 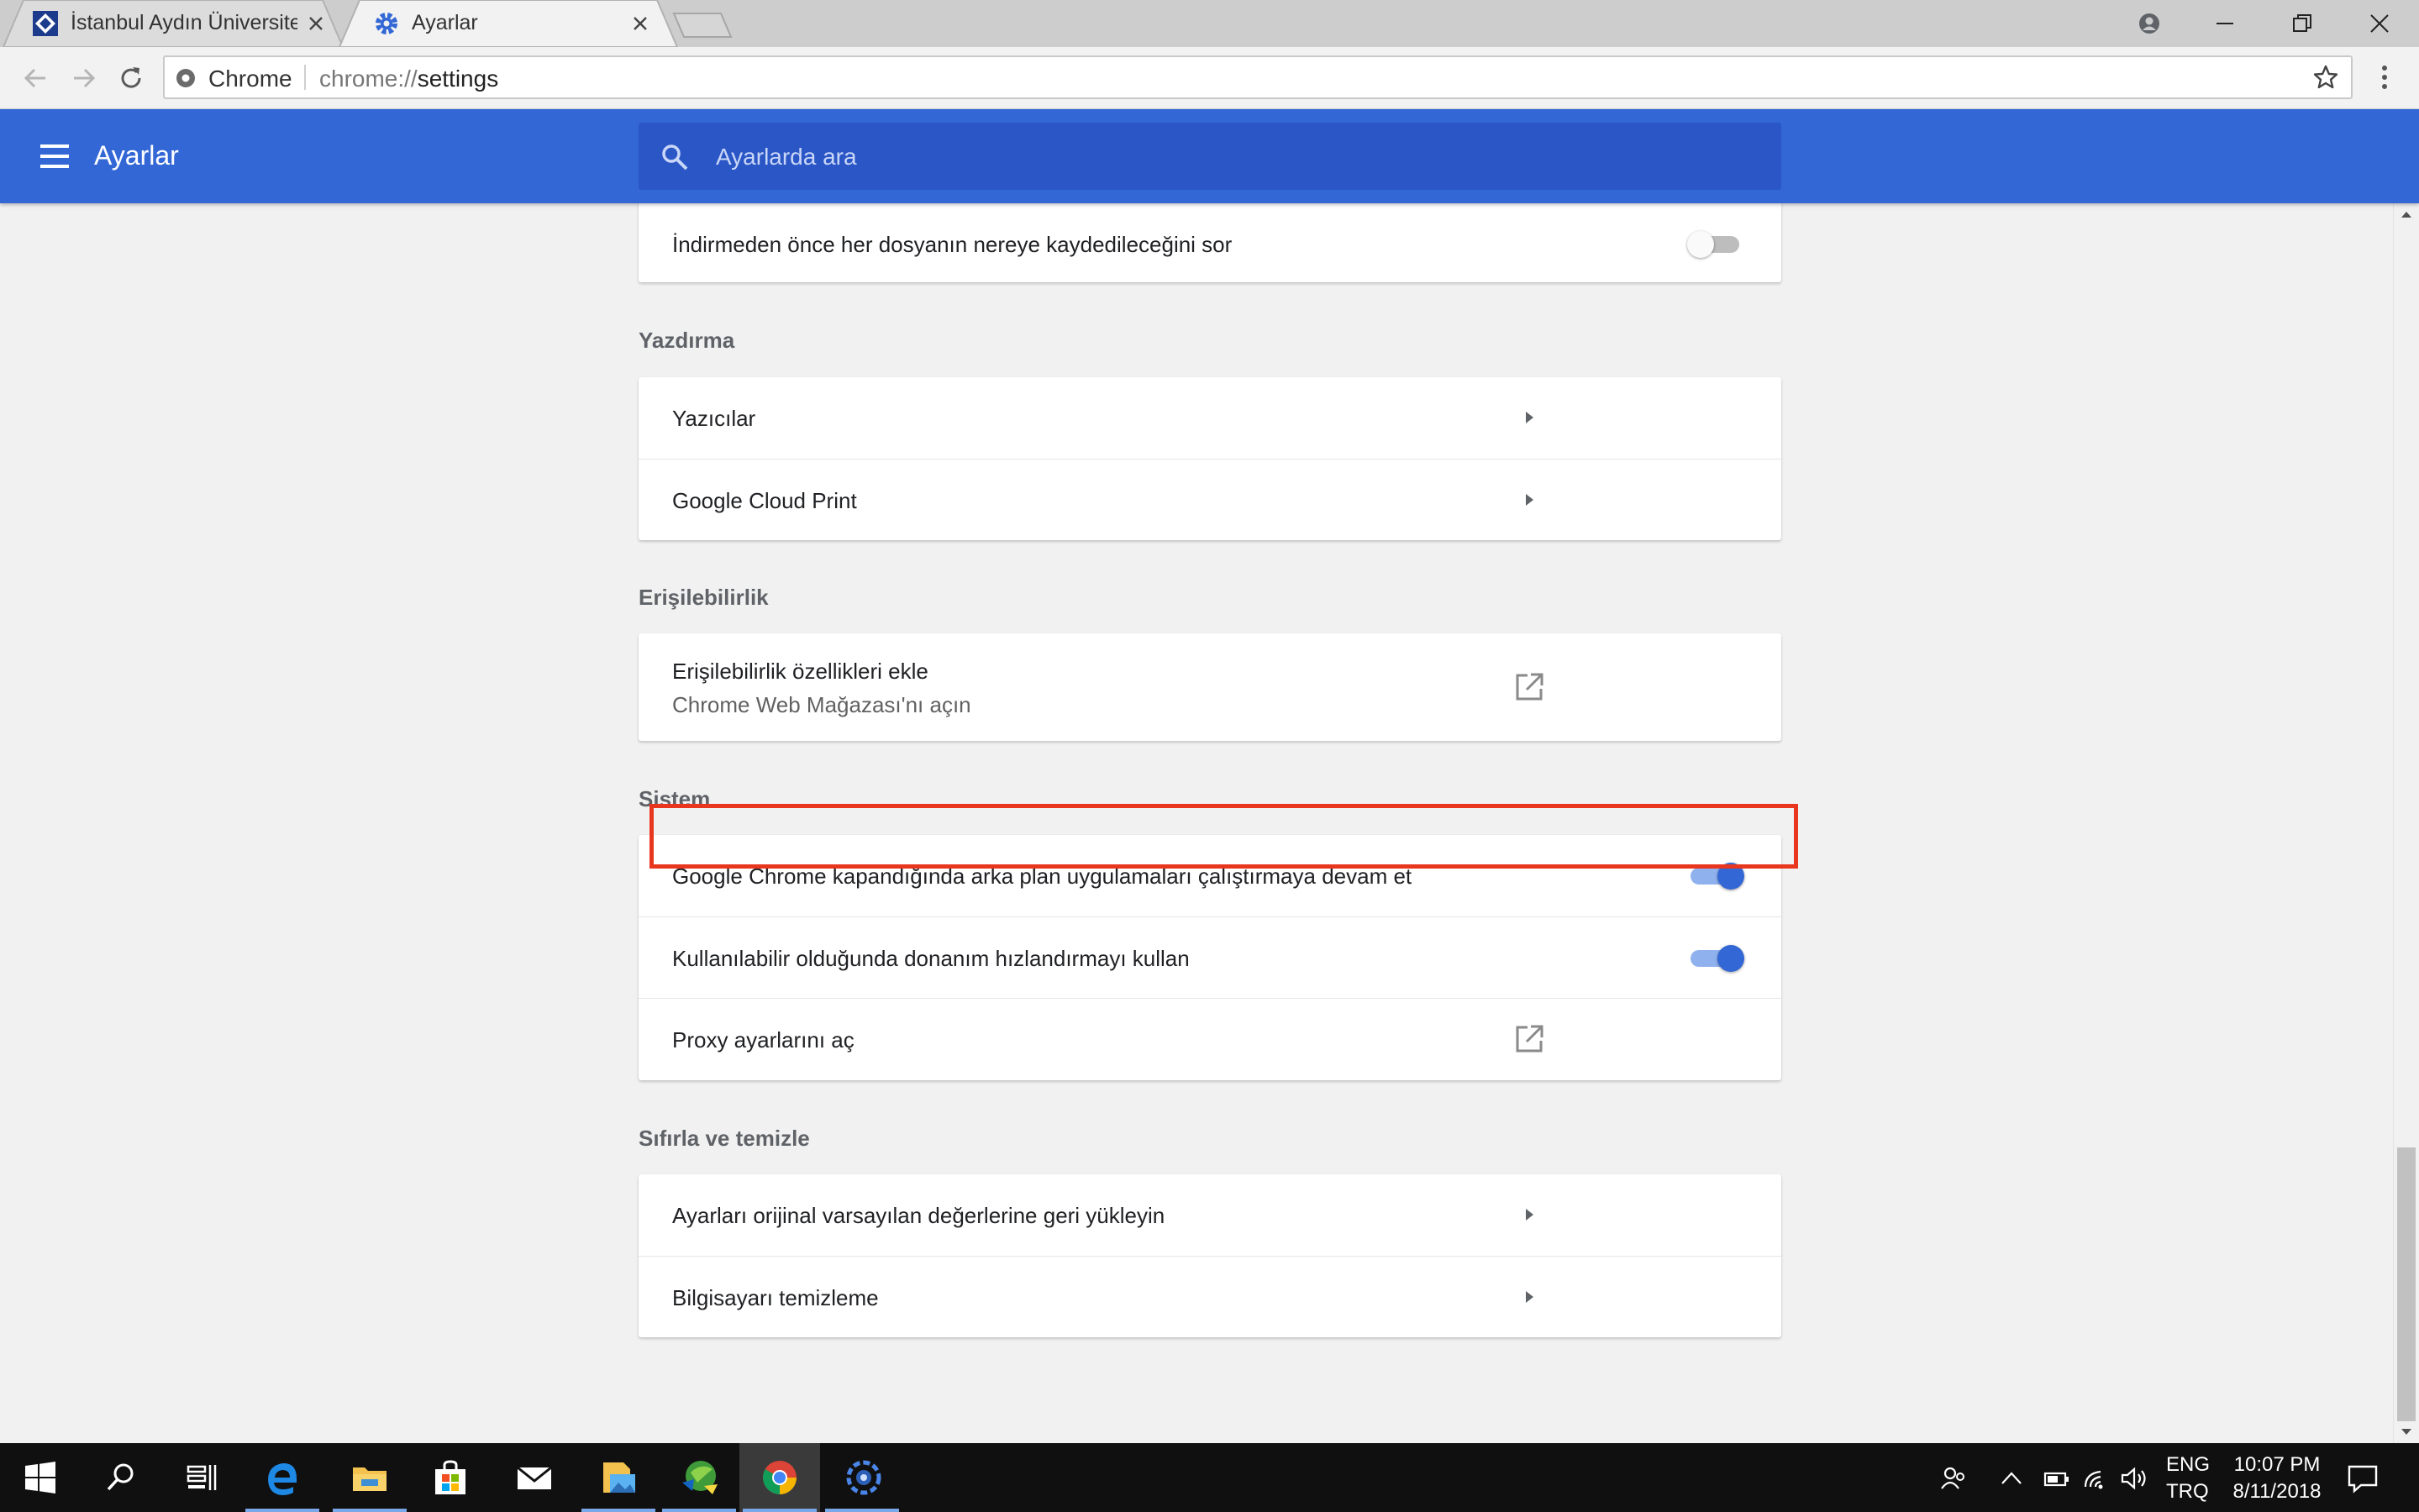 I want to click on scroll-up-icon, so click(x=2406, y=214).